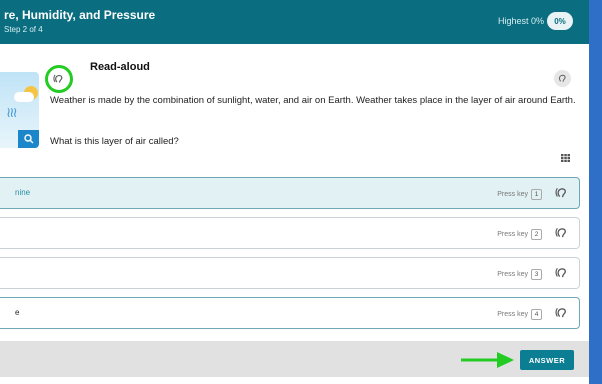 This screenshot has width=602, height=384. I want to click on press-key-hint: Press key 1, so click(519, 194).